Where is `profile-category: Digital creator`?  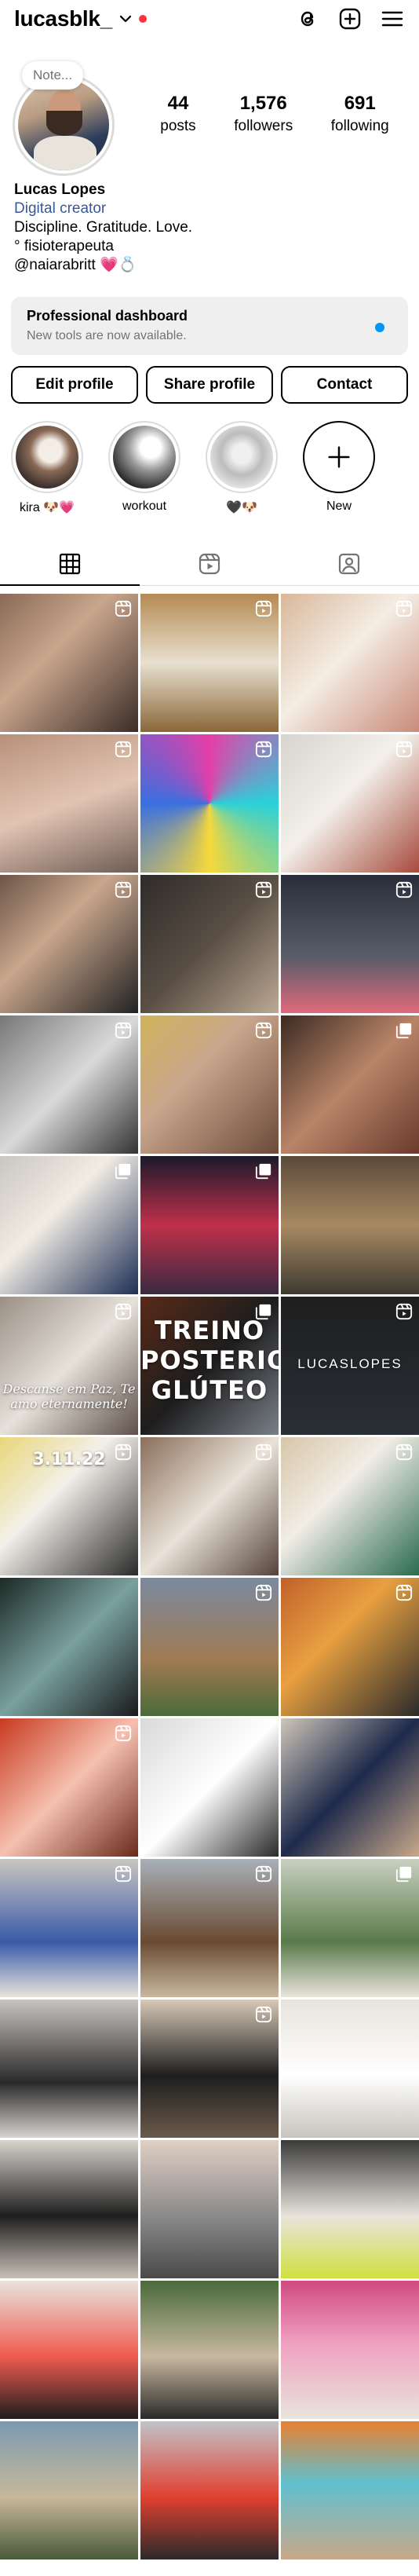
profile-category: Digital creator is located at coordinates (210, 209).